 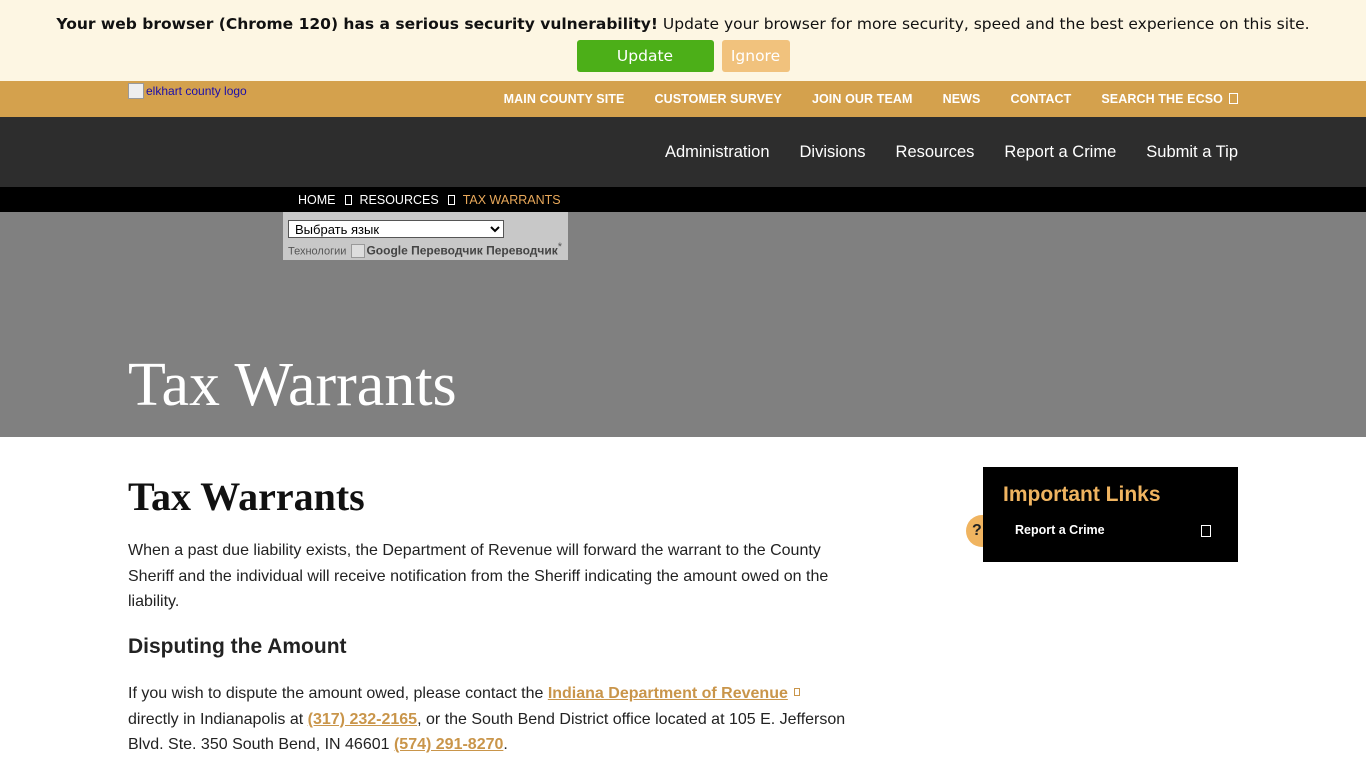 I want to click on page-title: Tax Warrants, so click(x=246, y=496).